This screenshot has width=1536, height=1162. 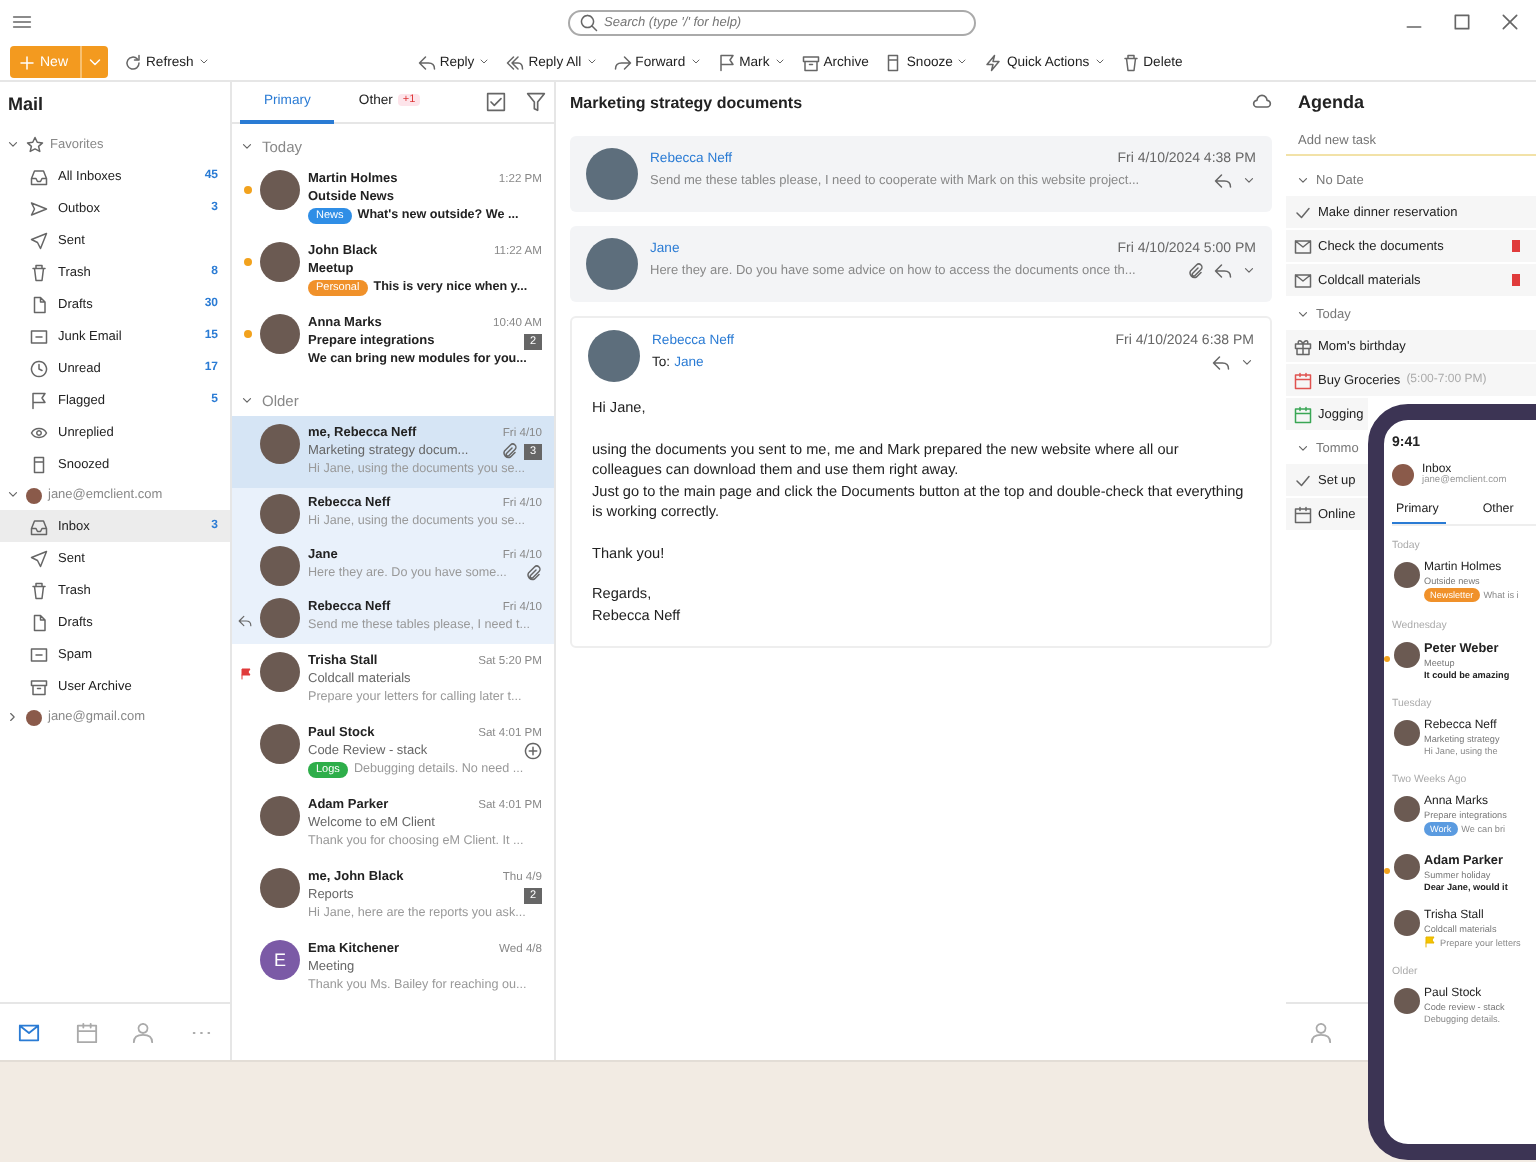 What do you see at coordinates (1462, 22) in the screenshot?
I see `maximize-icon` at bounding box center [1462, 22].